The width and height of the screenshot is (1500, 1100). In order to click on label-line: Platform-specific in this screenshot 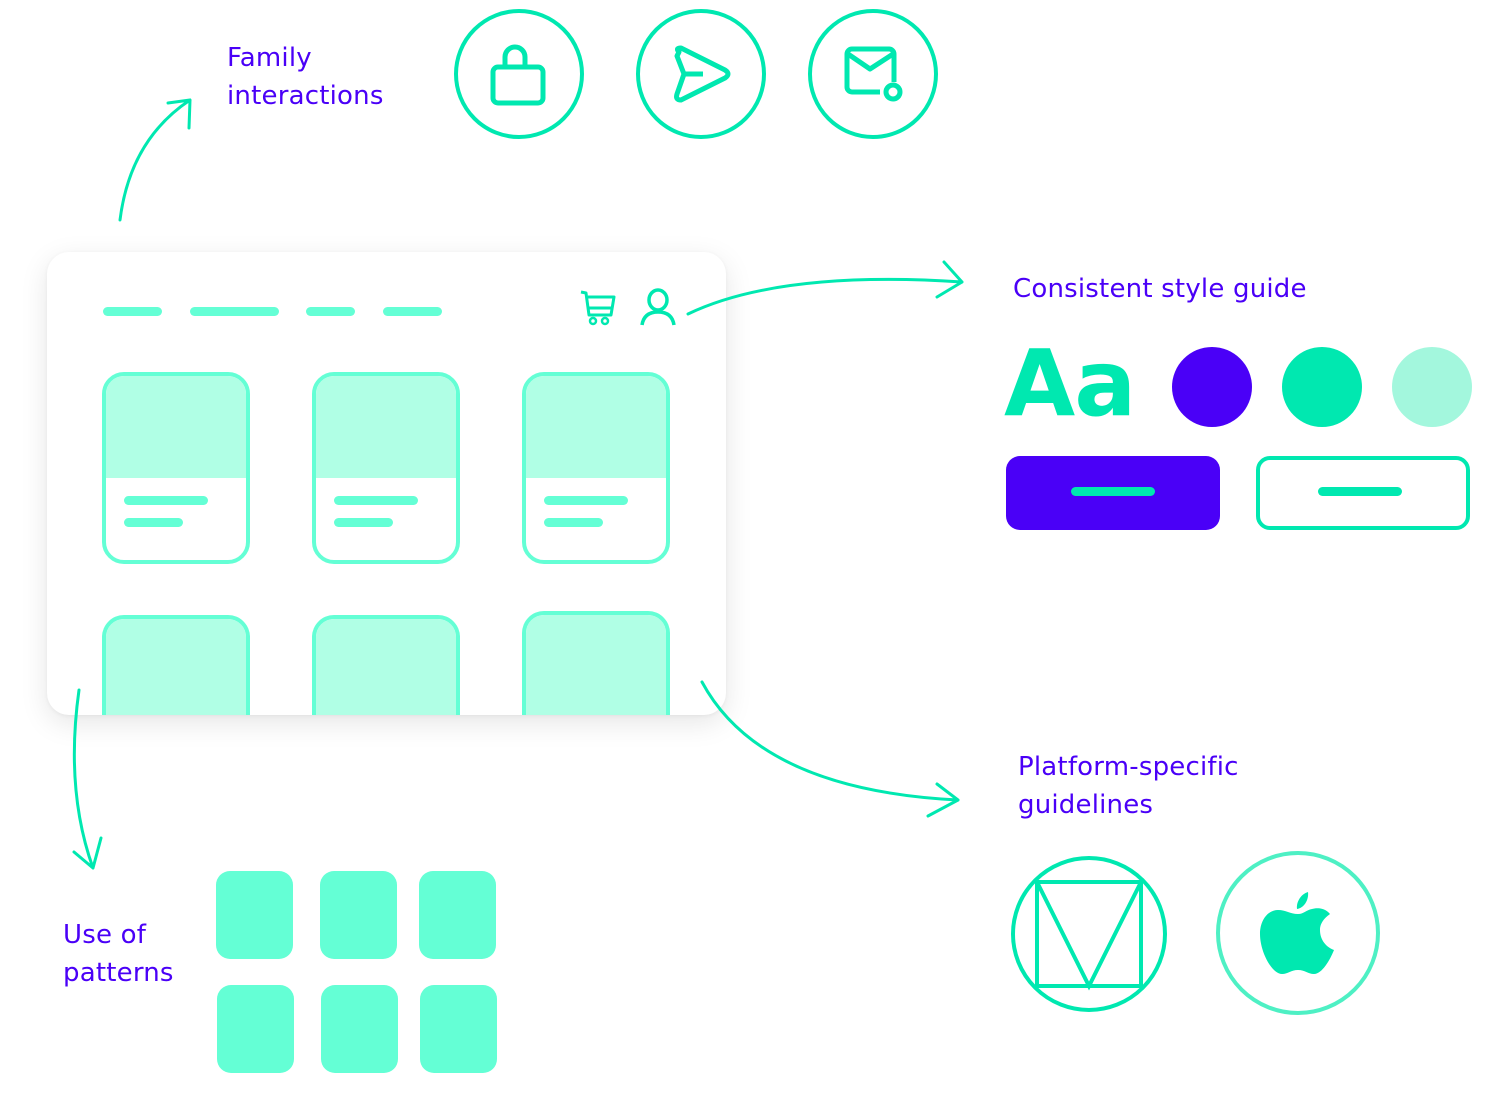, I will do `click(1128, 767)`.